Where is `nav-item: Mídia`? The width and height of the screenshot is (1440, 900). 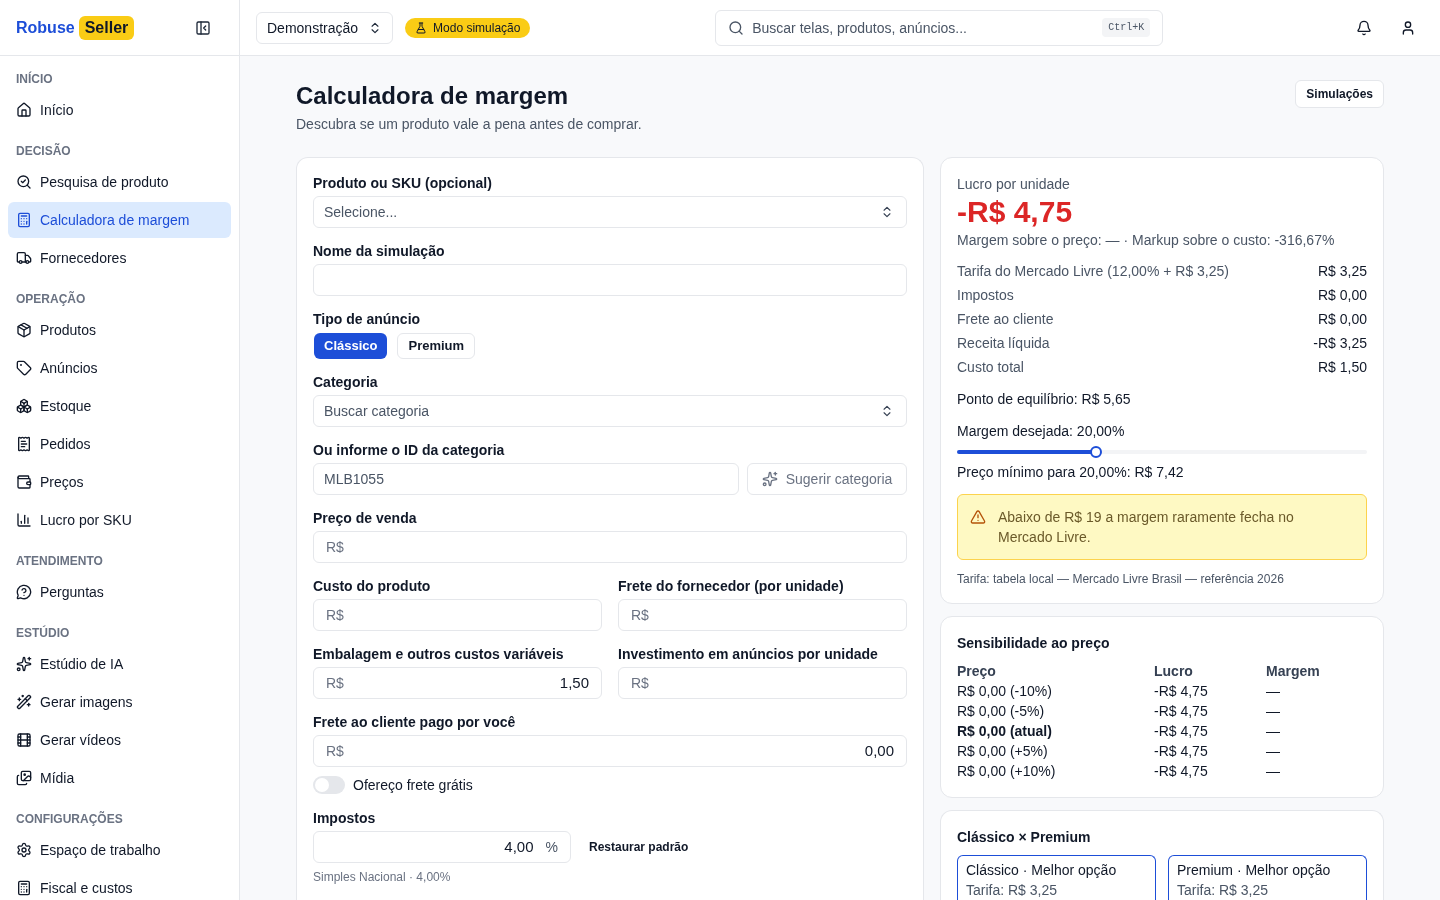 nav-item: Mídia is located at coordinates (119, 778).